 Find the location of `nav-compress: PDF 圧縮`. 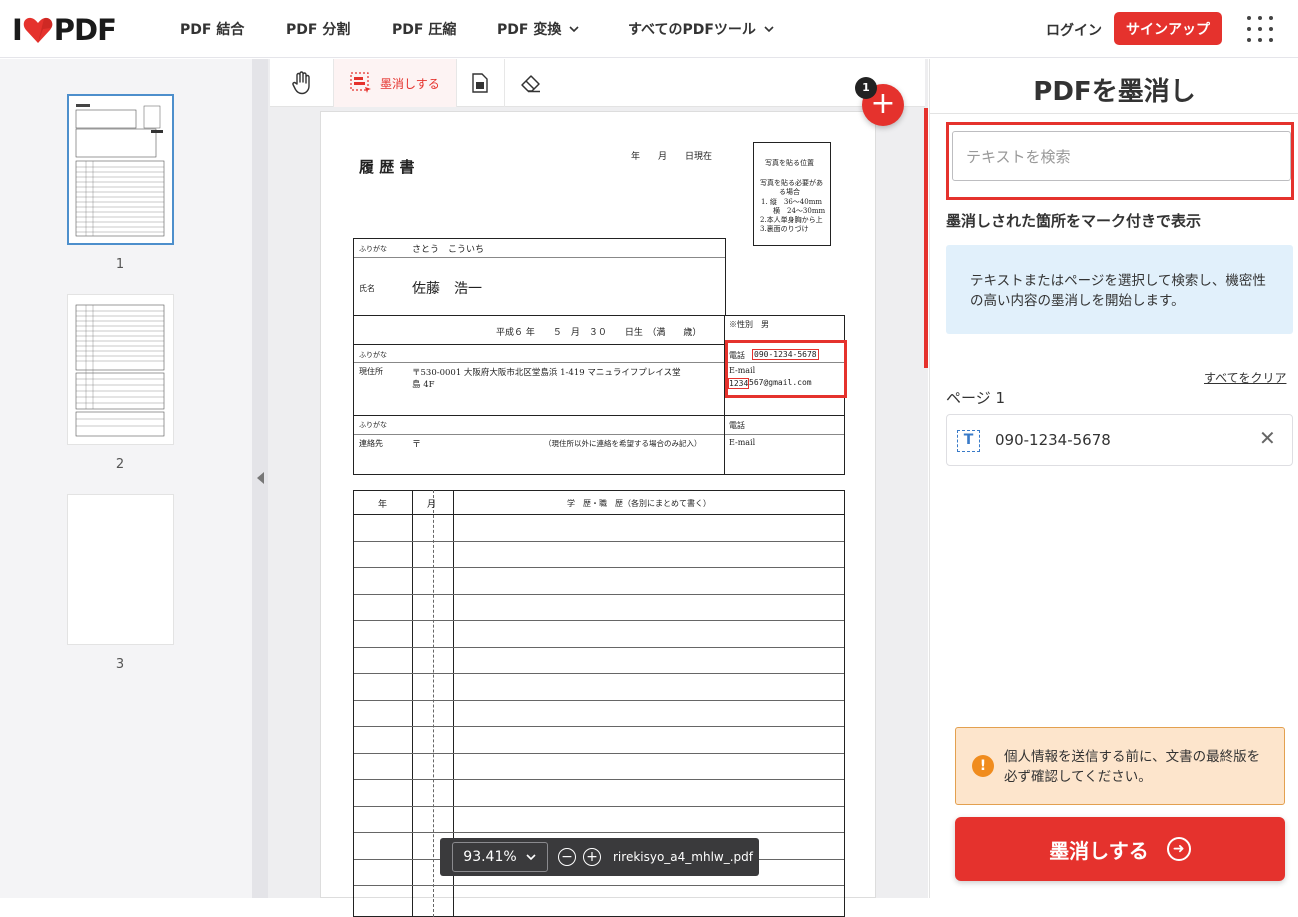

nav-compress: PDF 圧縮 is located at coordinates (424, 29).